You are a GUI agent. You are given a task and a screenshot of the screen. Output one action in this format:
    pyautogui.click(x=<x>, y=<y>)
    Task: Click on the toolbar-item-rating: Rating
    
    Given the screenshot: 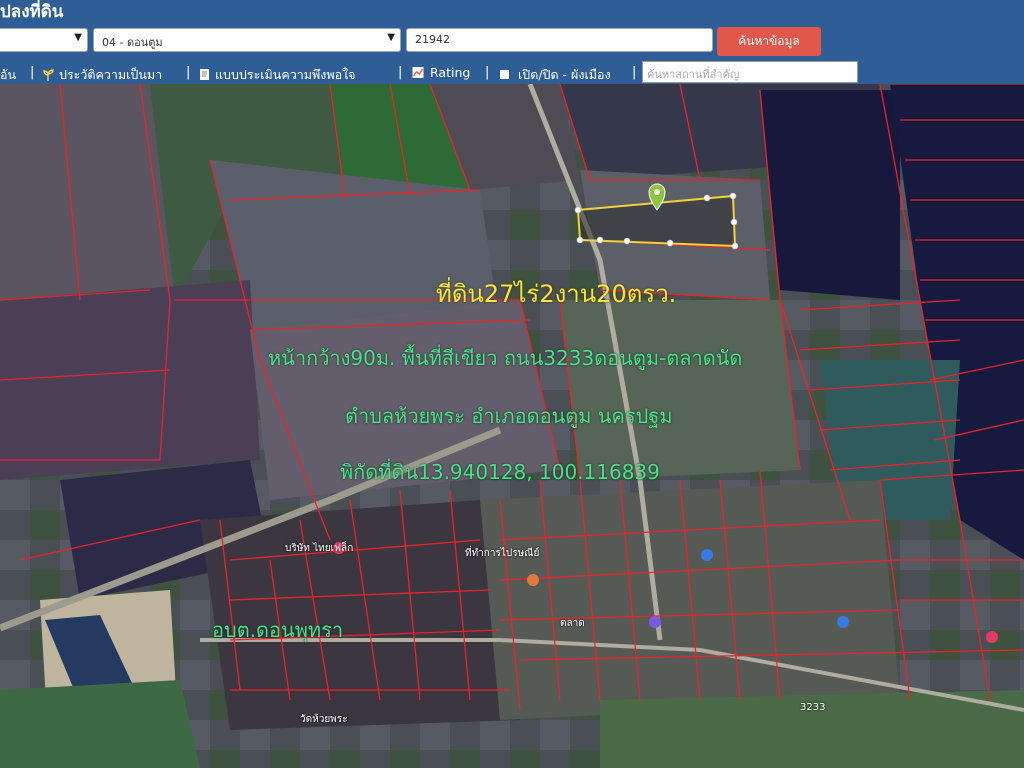 What is the action you would take?
    pyautogui.click(x=440, y=72)
    